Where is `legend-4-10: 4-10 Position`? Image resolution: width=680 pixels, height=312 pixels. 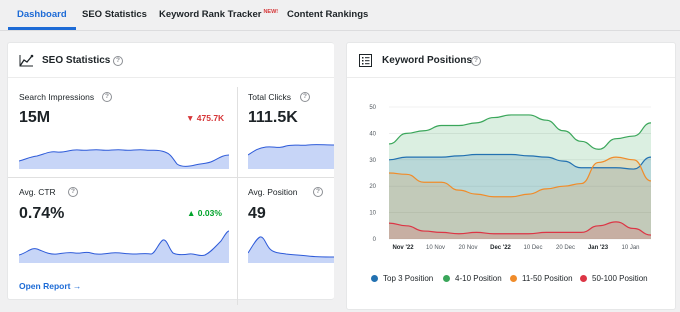 legend-4-10: 4-10 Position is located at coordinates (472, 278).